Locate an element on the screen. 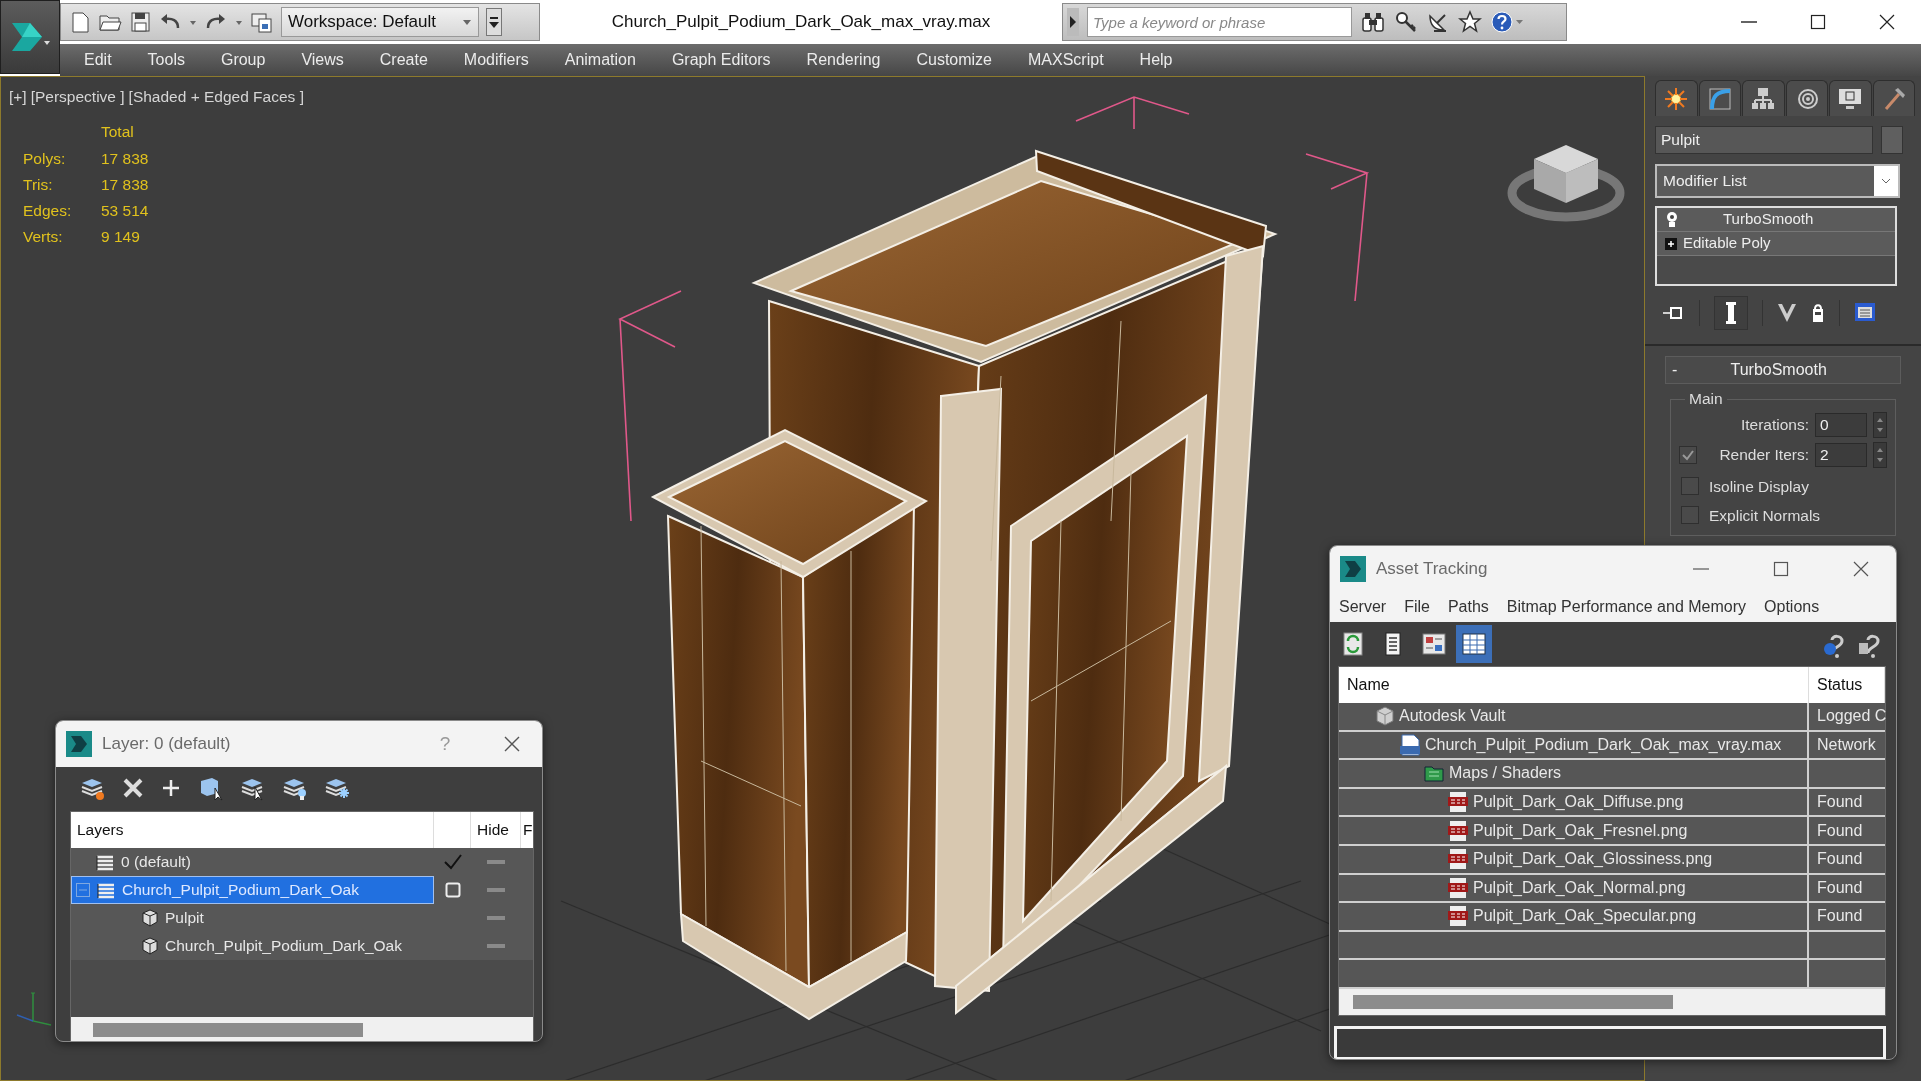  menu-item: Group is located at coordinates (243, 60).